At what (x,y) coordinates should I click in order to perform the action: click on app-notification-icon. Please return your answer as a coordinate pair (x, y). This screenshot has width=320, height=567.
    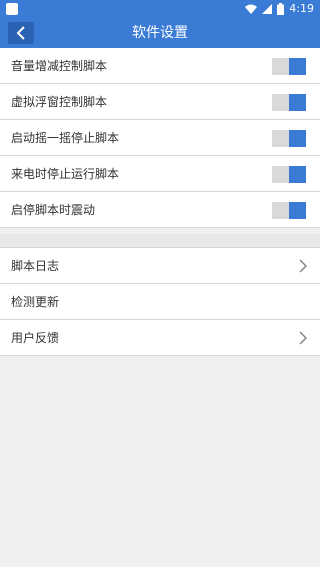
    Looking at the image, I should click on (12, 9).